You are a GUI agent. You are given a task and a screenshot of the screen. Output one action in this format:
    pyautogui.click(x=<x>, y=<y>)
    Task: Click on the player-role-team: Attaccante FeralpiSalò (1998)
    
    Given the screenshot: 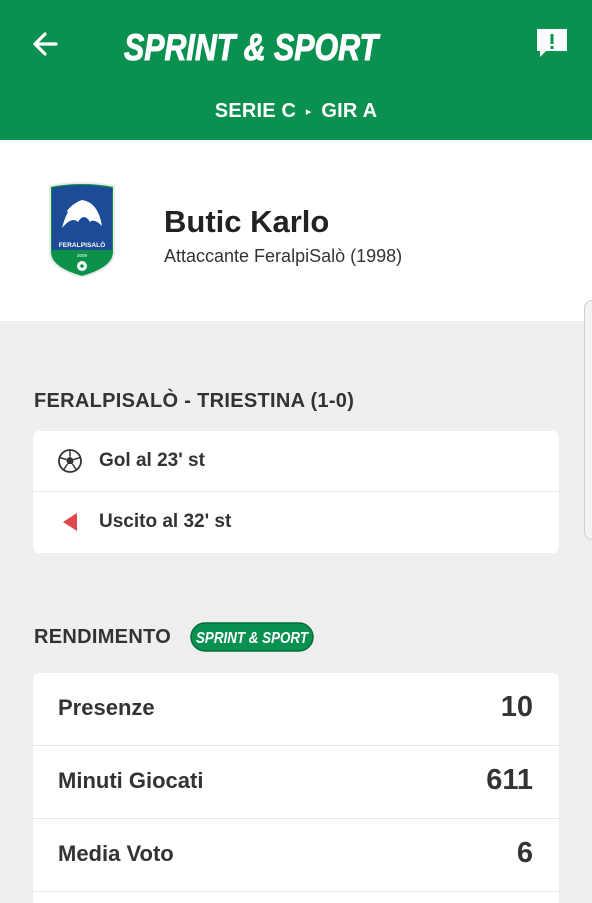 What is the action you would take?
    pyautogui.click(x=283, y=256)
    